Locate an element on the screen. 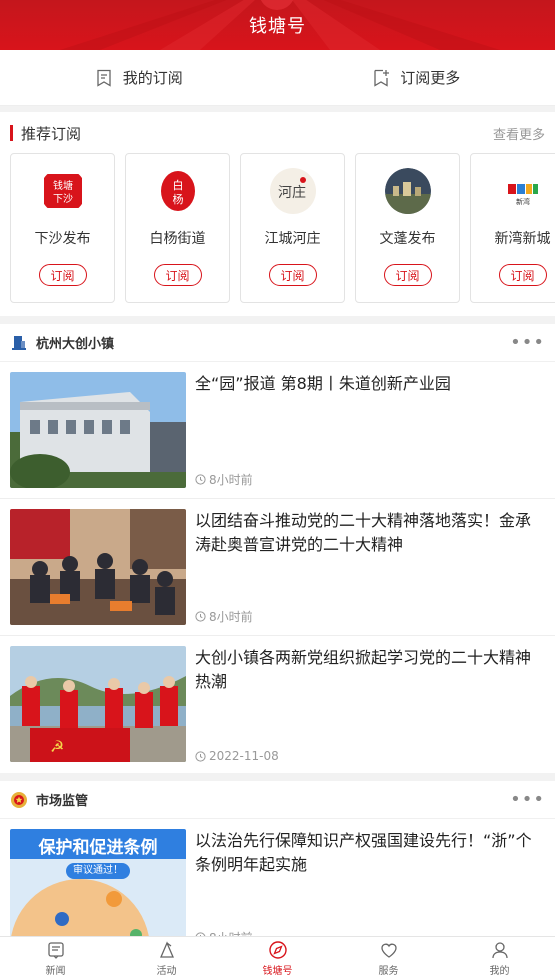  rec-name: 下沙发布 is located at coordinates (62, 239).